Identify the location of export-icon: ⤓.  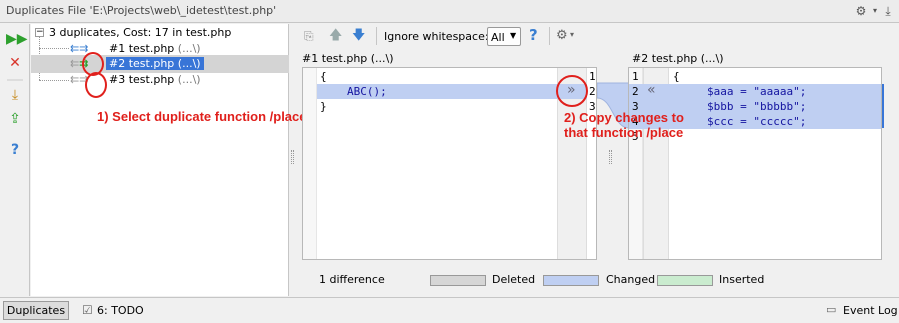
(15, 95).